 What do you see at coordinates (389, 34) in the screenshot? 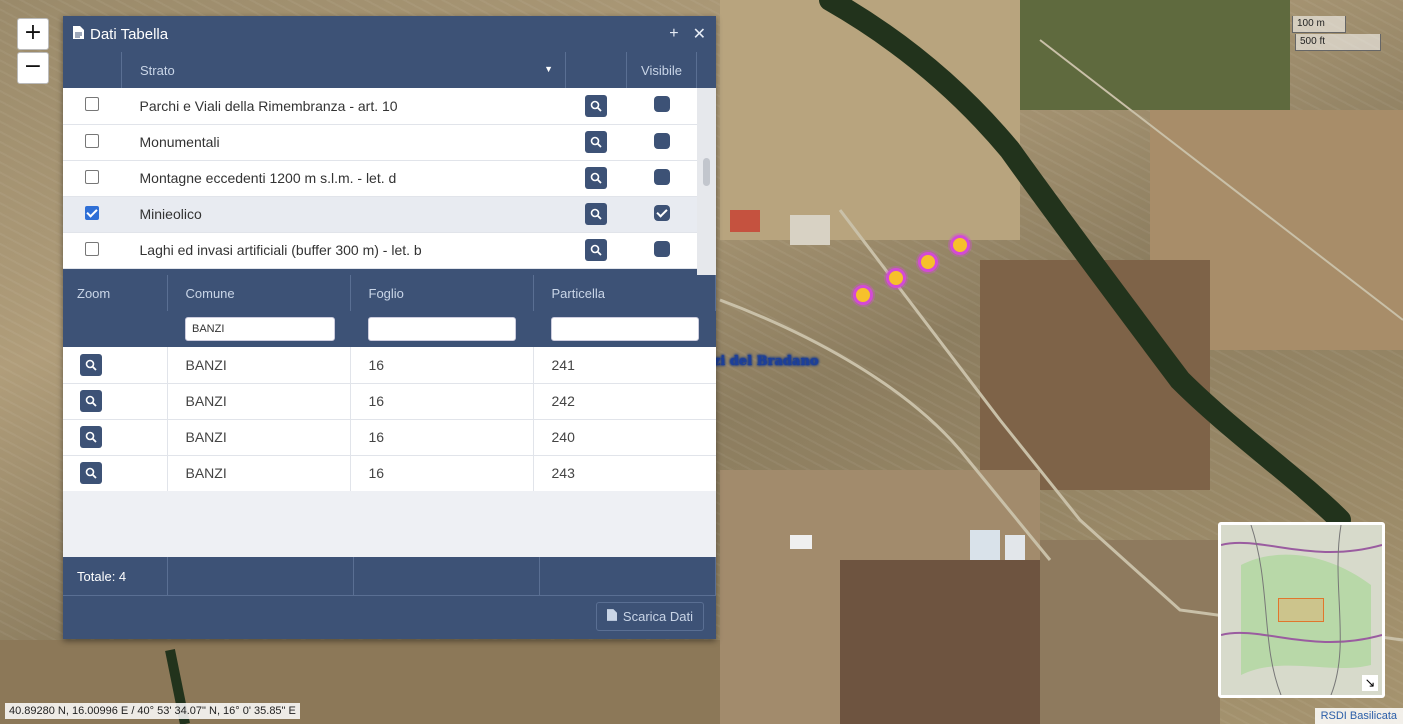
I see `panel-titlebar: Dati Tabella + ✕` at bounding box center [389, 34].